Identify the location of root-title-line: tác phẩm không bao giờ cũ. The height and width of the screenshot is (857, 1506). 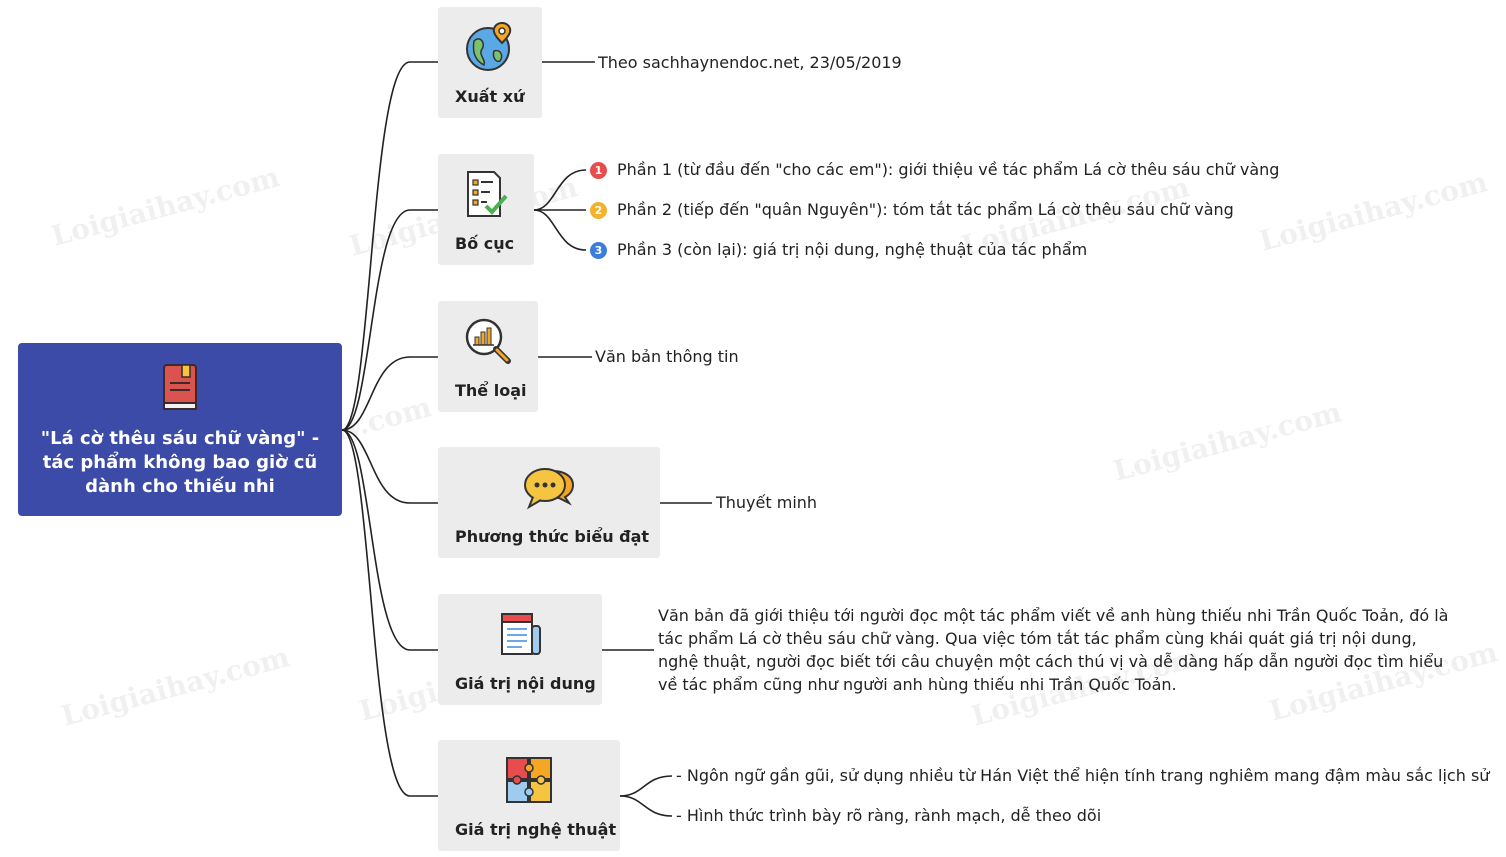
(180, 462).